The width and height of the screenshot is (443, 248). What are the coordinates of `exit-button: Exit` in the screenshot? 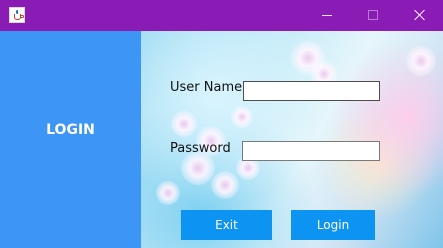 It's located at (226, 225).